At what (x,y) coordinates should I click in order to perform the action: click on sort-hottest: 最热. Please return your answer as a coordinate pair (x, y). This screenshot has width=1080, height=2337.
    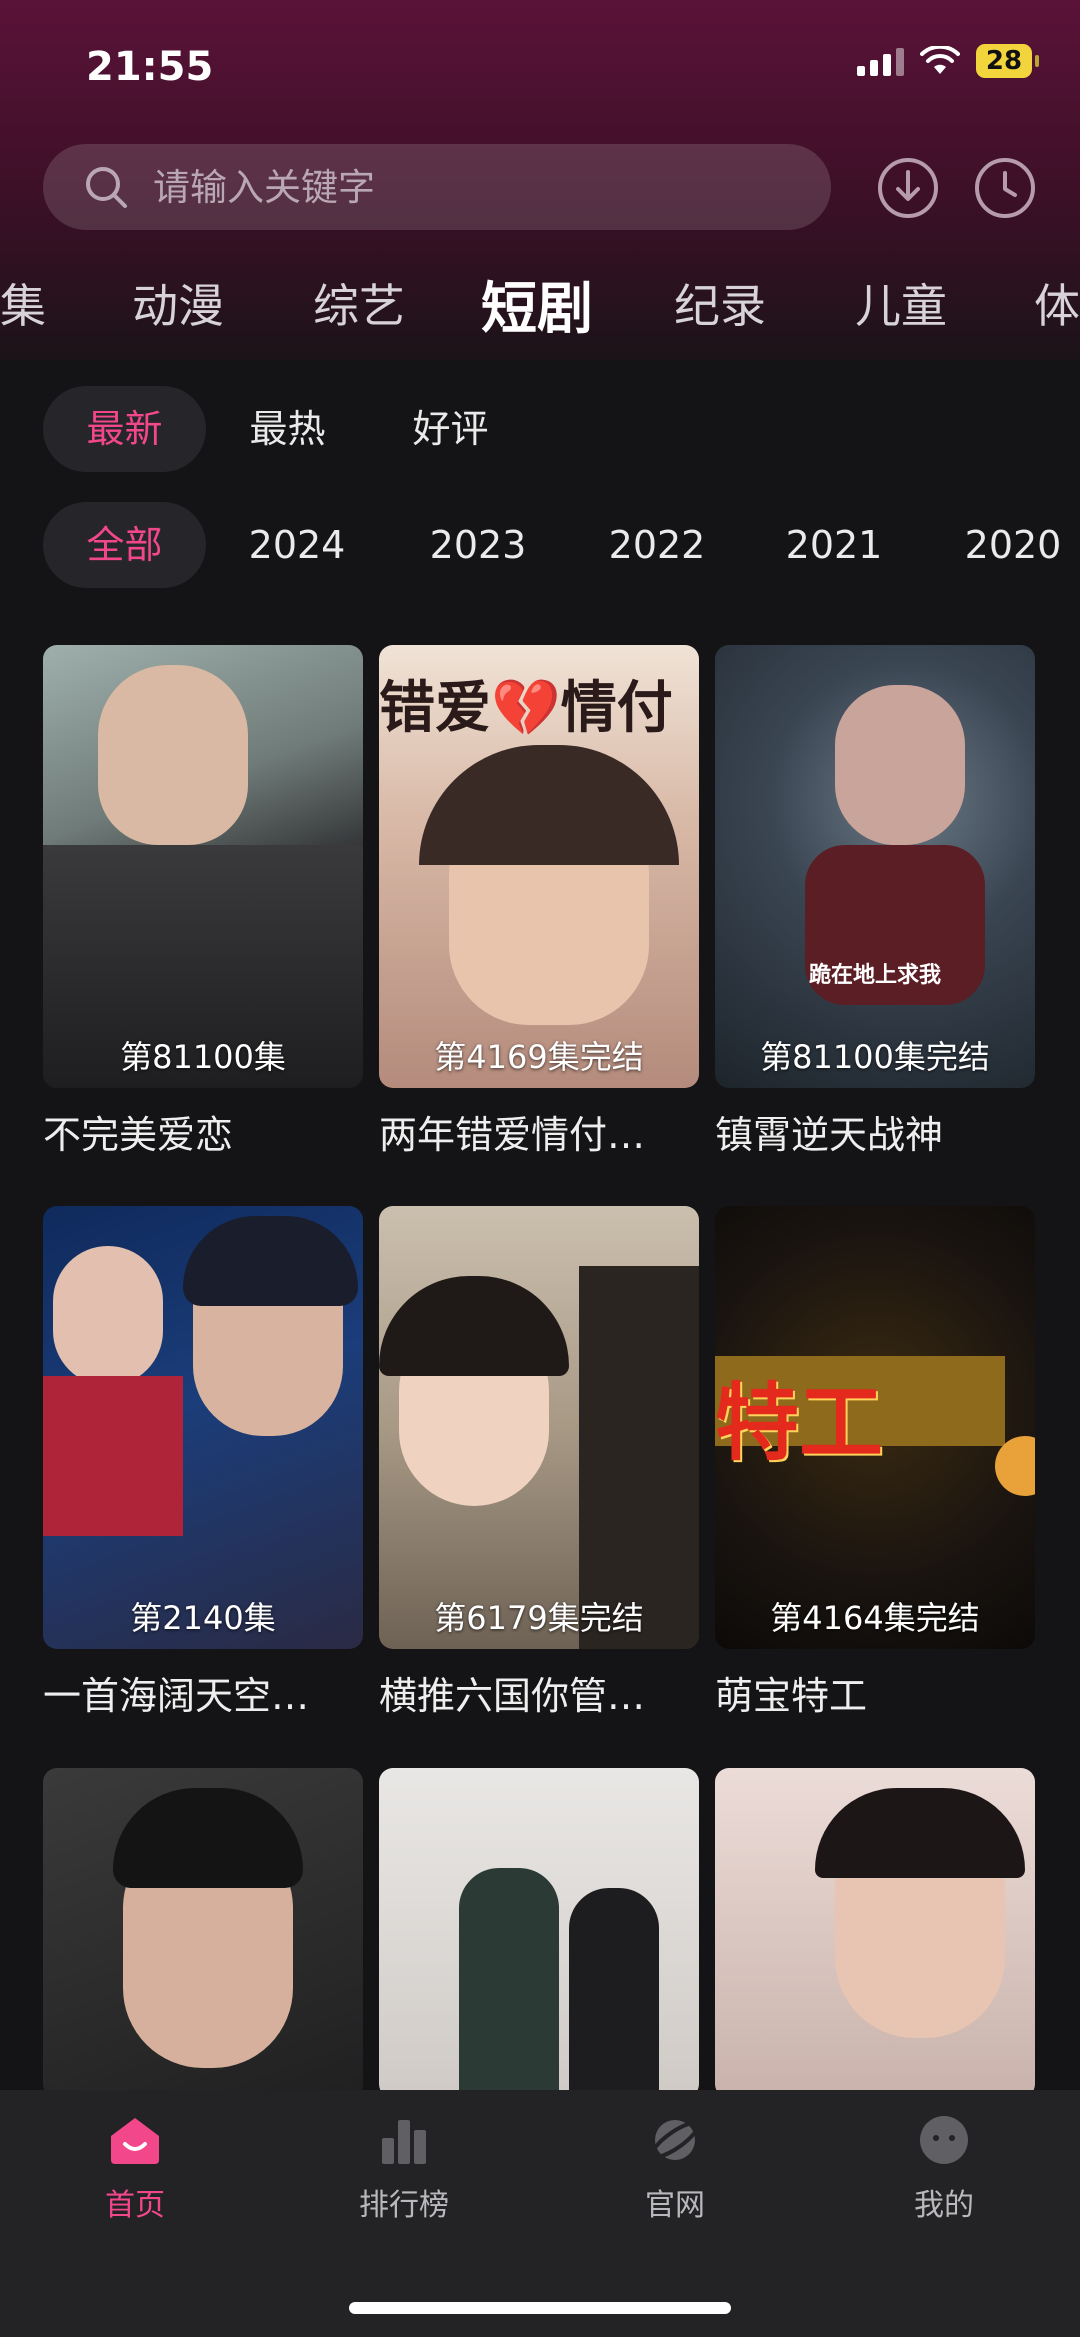
    Looking at the image, I should click on (287, 429).